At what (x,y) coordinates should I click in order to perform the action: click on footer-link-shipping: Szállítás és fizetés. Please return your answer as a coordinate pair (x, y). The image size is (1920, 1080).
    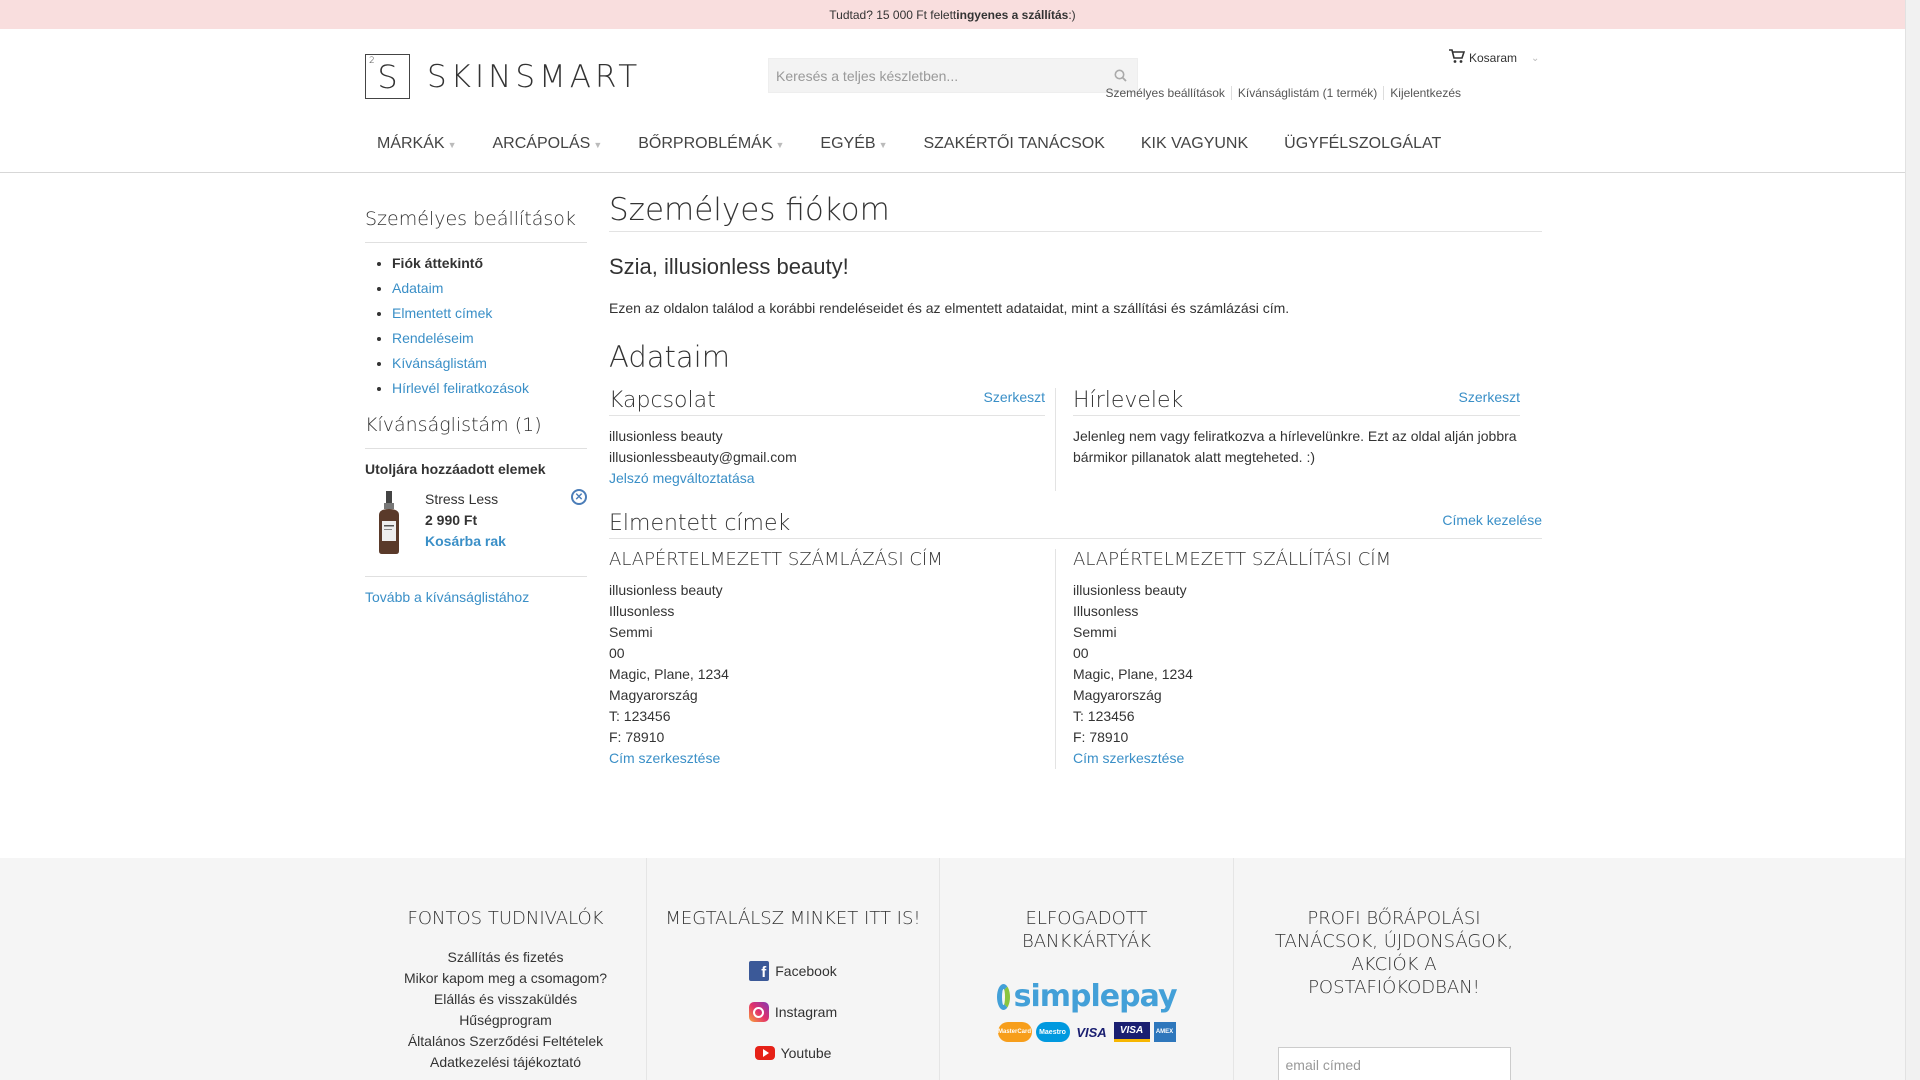
    Looking at the image, I should click on (505, 957).